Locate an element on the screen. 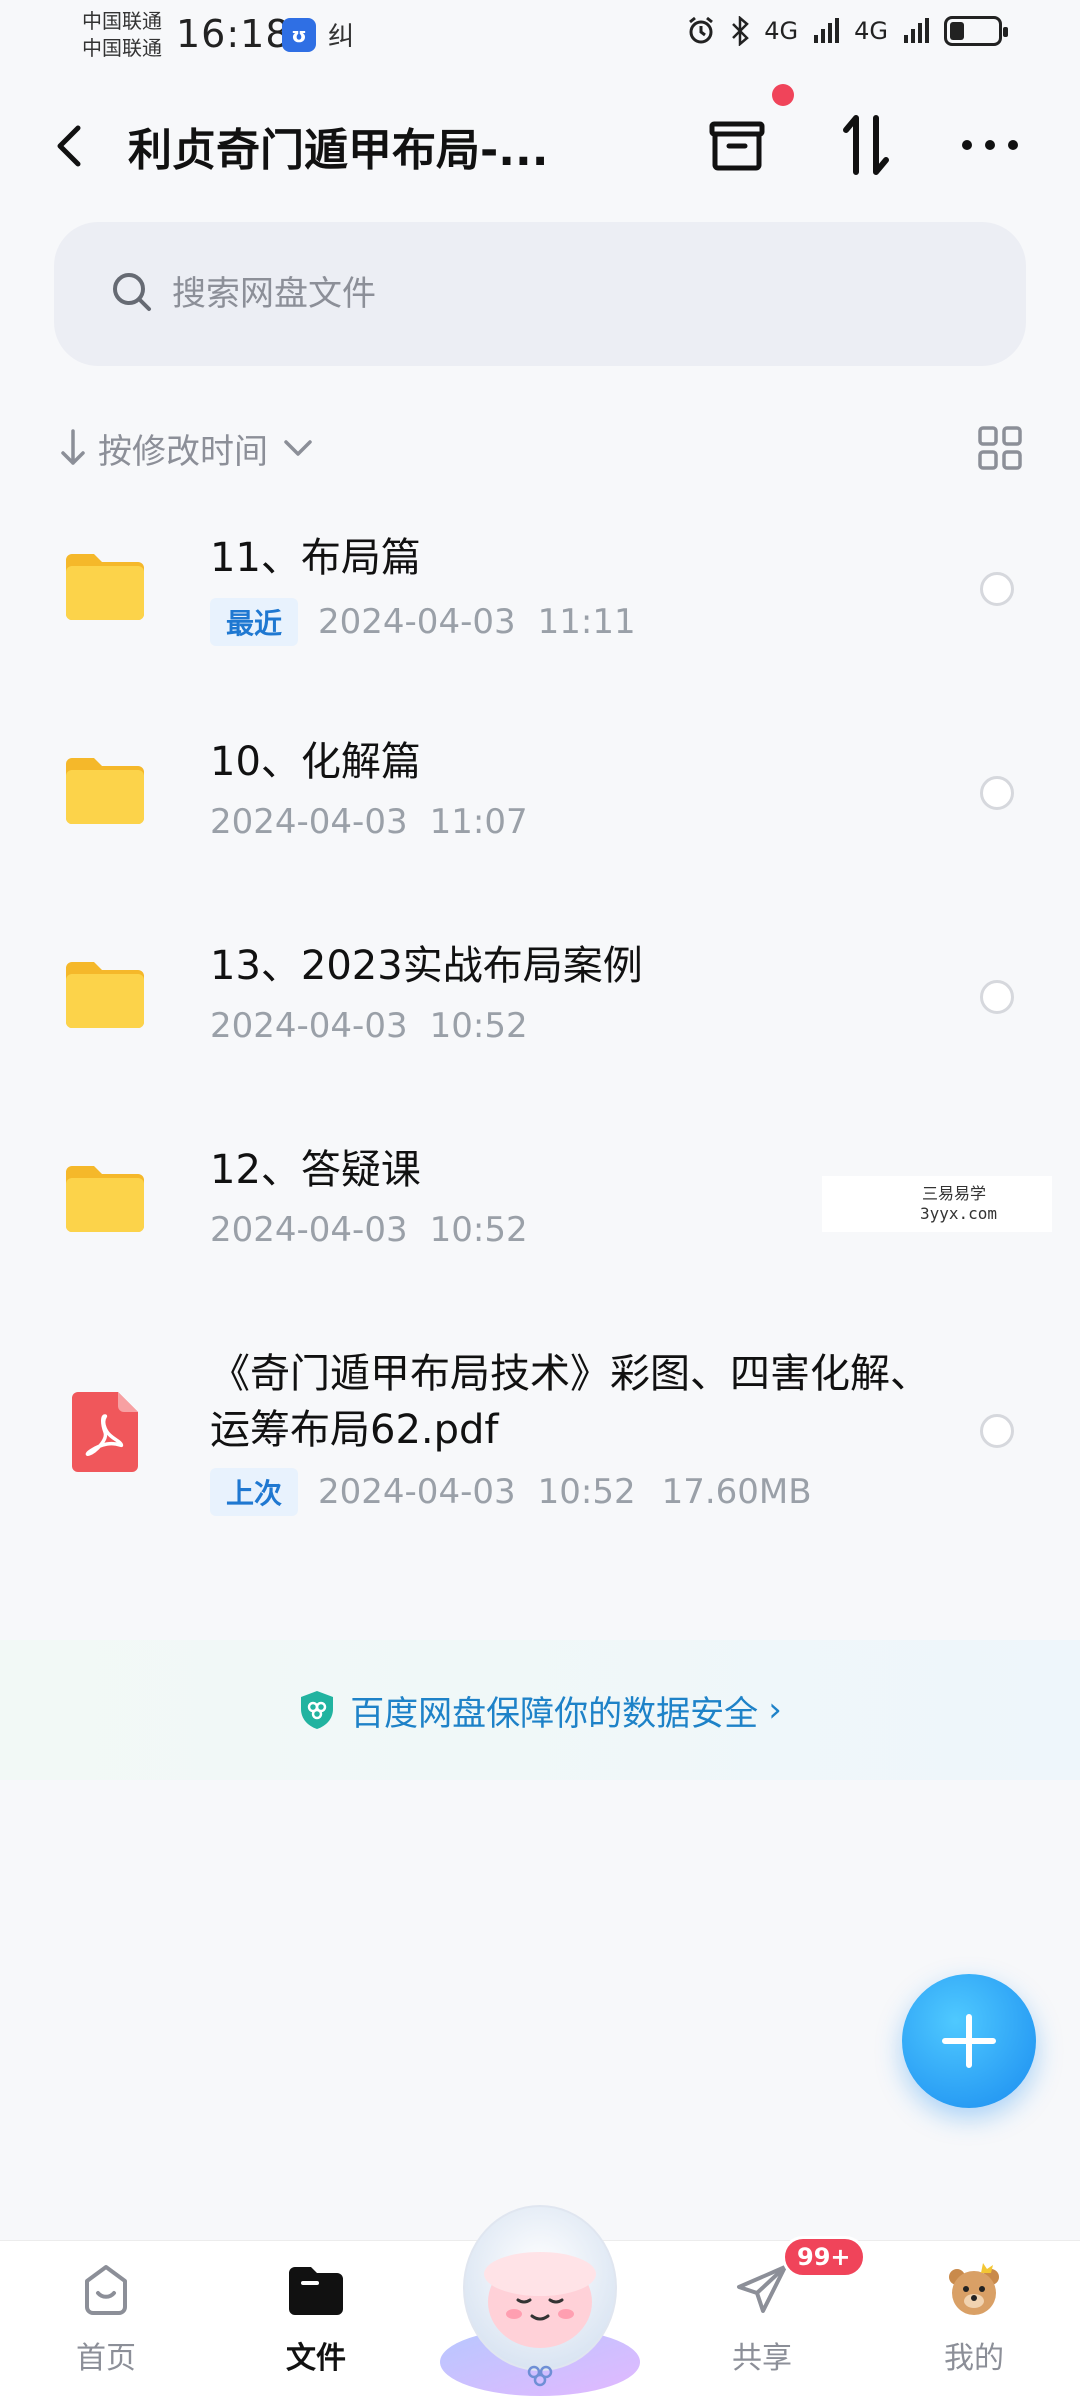  pdf-file-icon is located at coordinates (105, 1432).